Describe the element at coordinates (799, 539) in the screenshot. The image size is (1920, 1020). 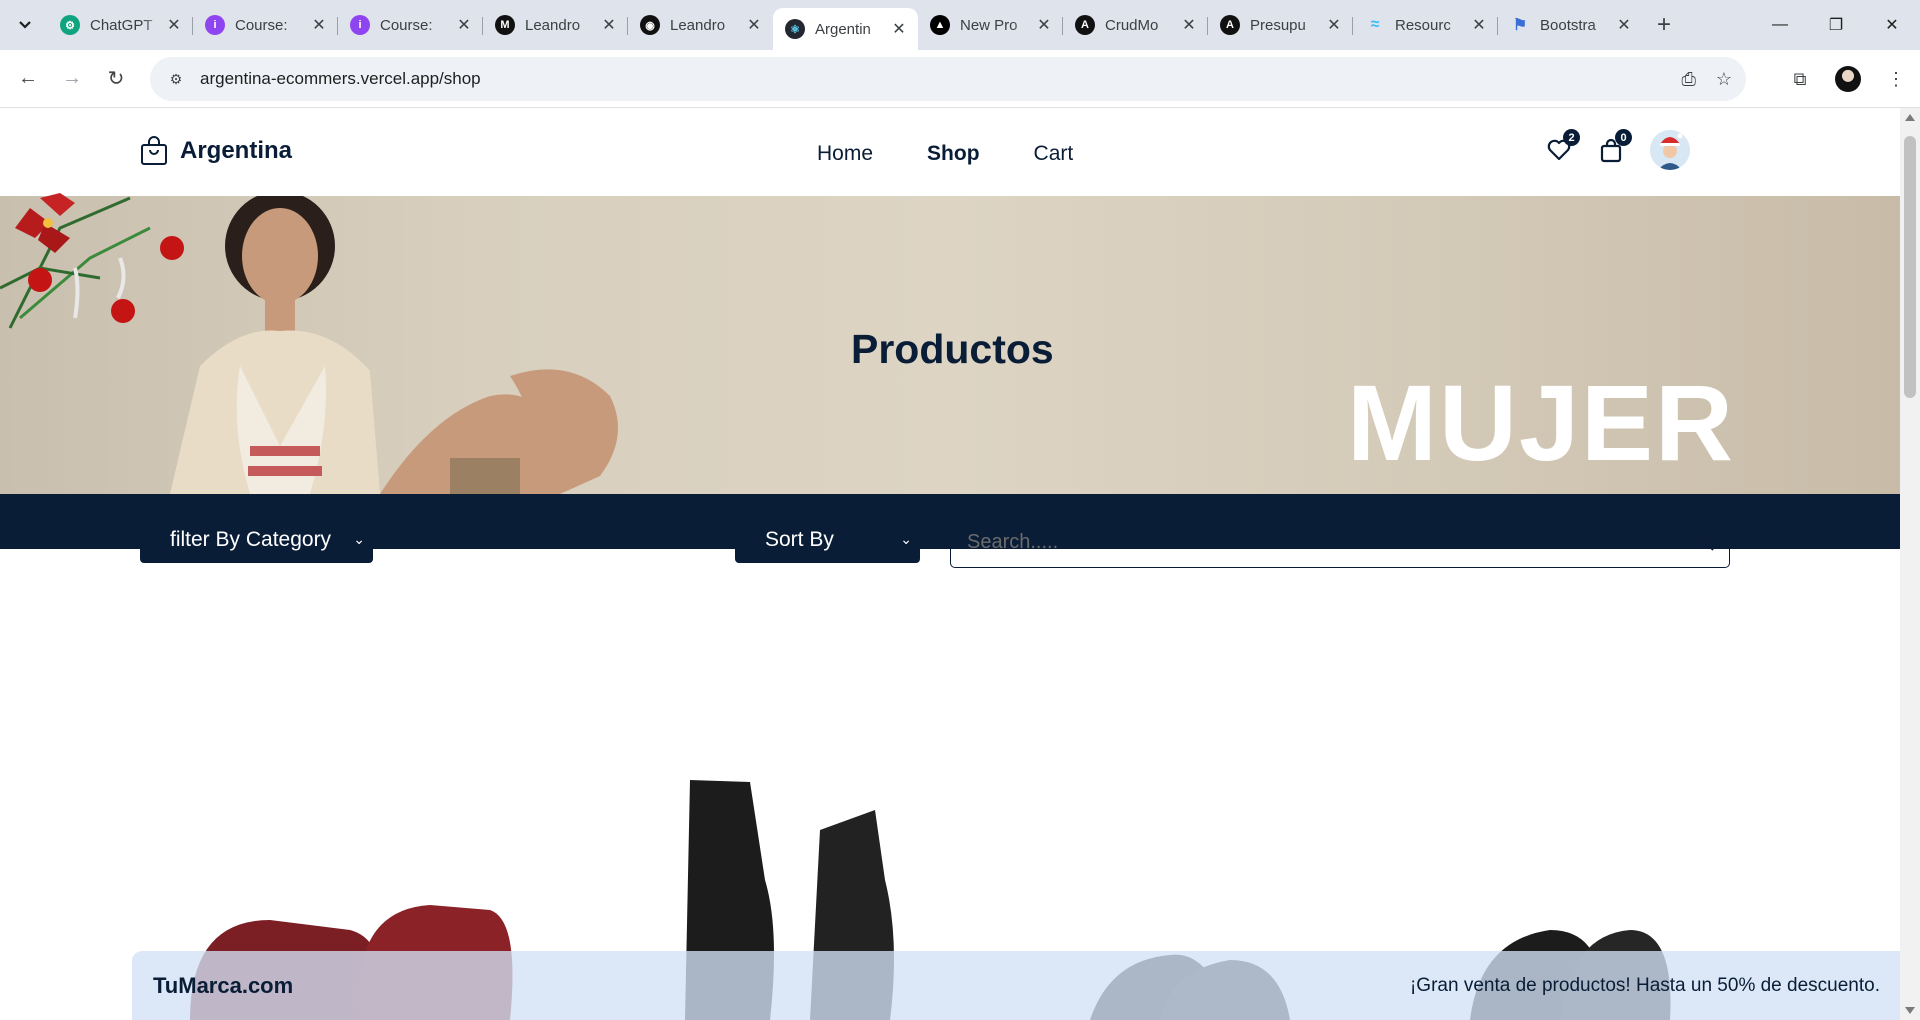
I see `sort-label: Sort By` at that location.